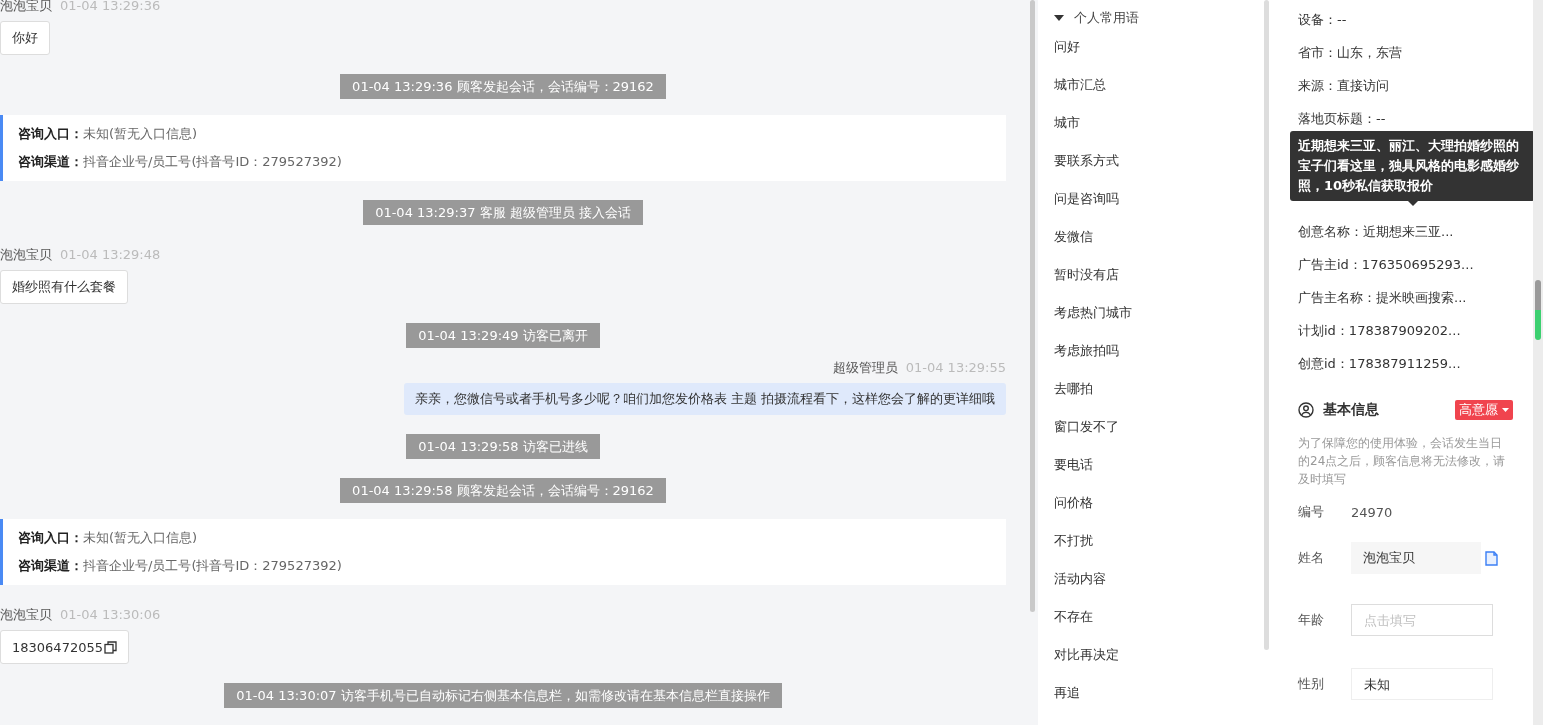  What do you see at coordinates (1162, 47) in the screenshot?
I see `phrase-item: 问好` at bounding box center [1162, 47].